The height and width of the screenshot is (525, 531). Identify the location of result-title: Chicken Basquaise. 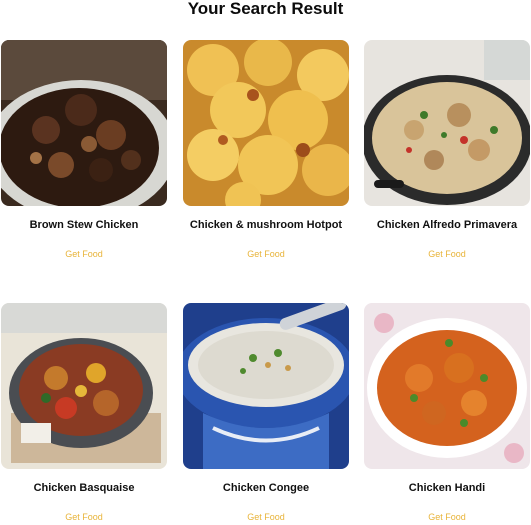
(84, 488).